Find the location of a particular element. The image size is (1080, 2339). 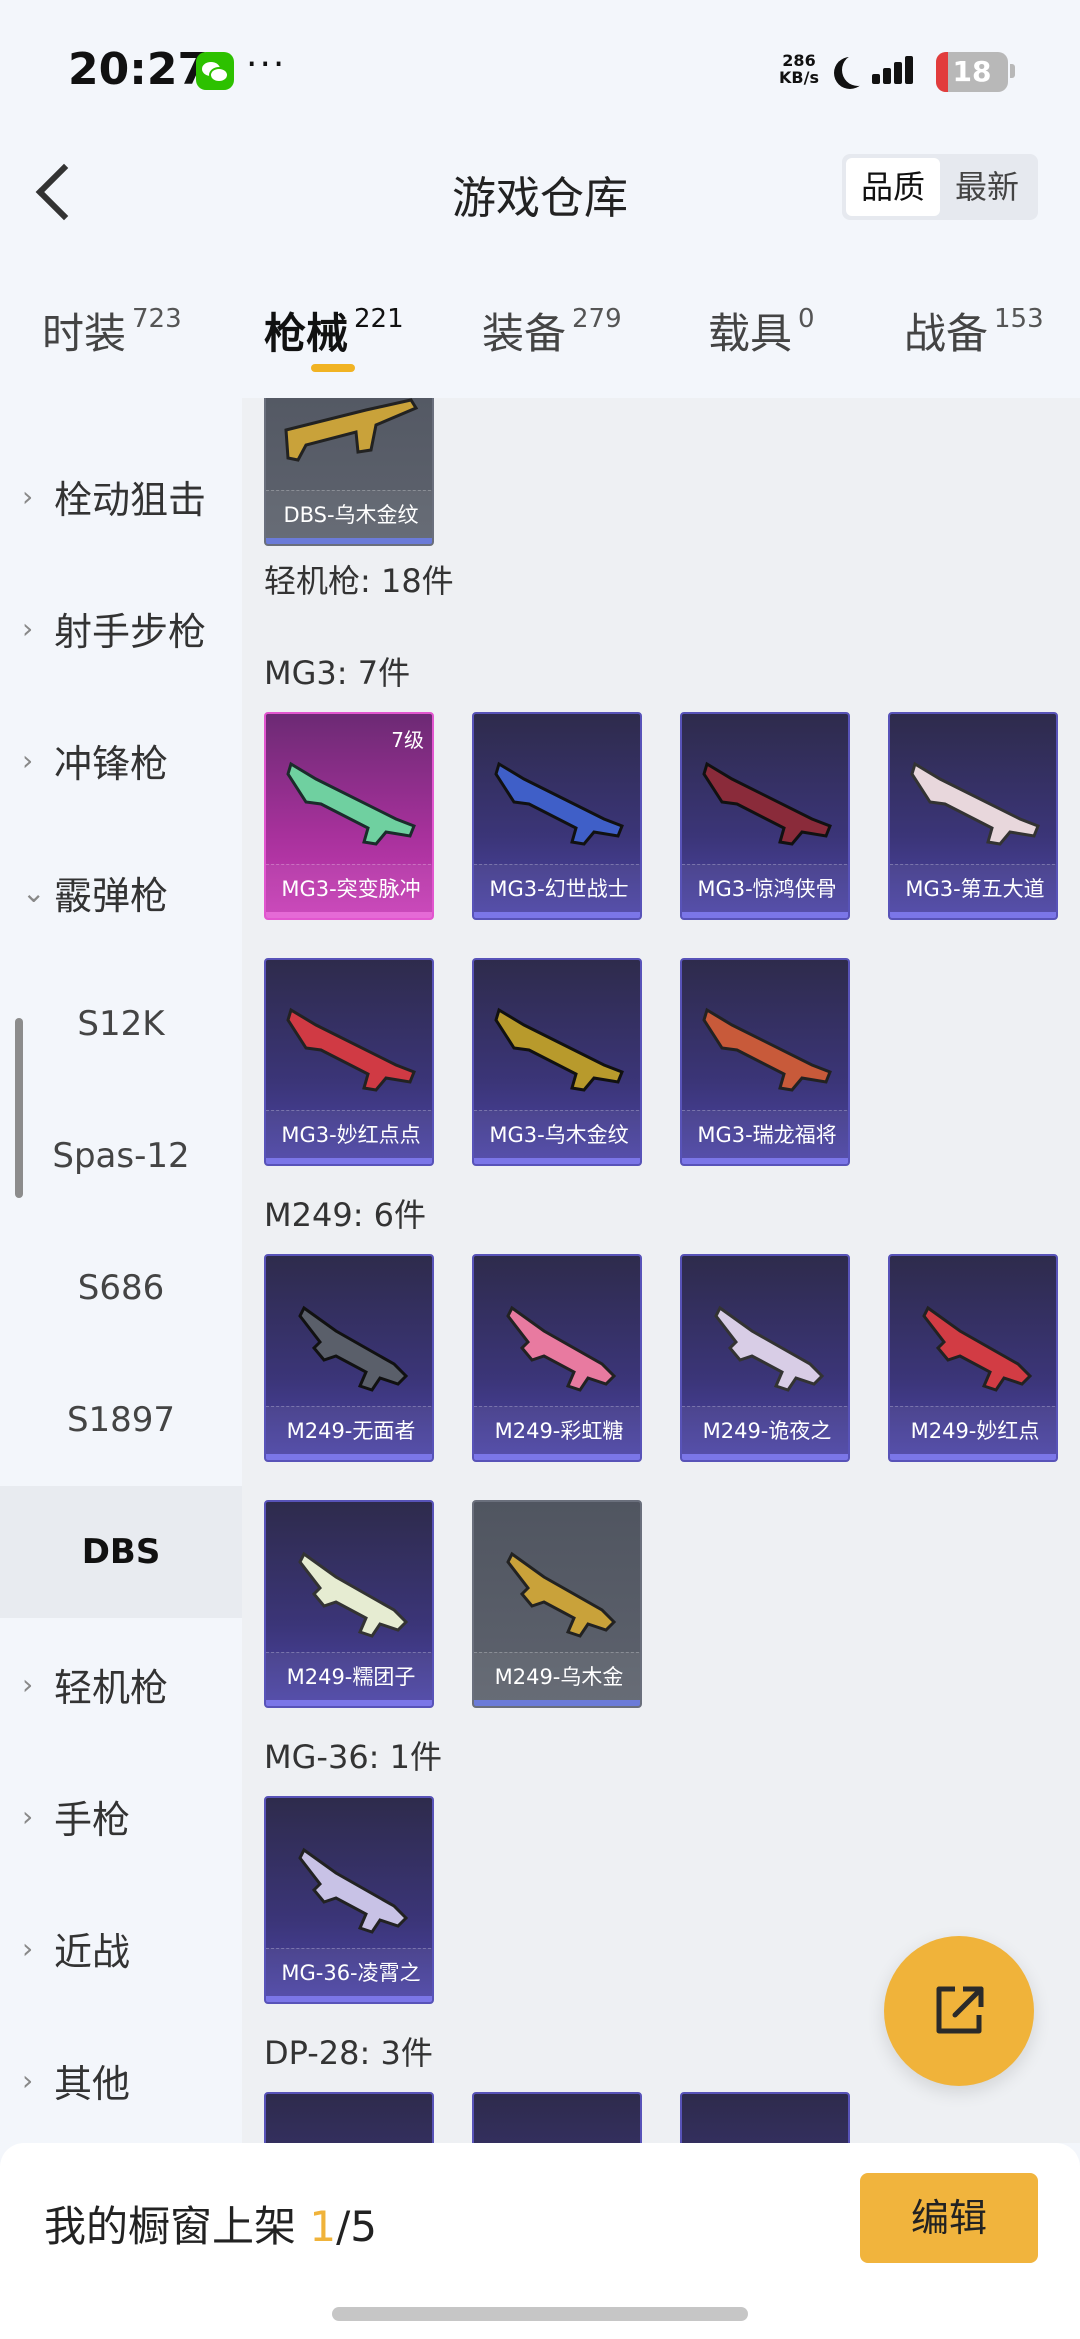

status-bar: 20:27 ··· 286 KB/s 18 is located at coordinates (540, 70).